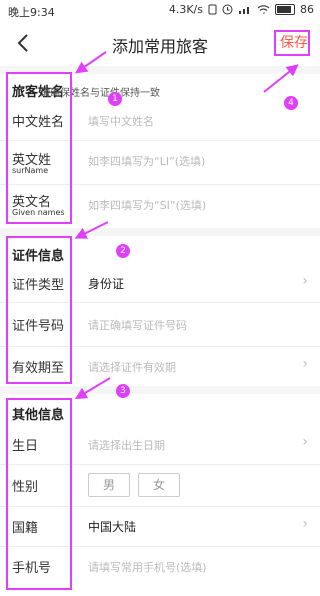 The image size is (320, 596). I want to click on annotation-badge-4: 4, so click(291, 103).